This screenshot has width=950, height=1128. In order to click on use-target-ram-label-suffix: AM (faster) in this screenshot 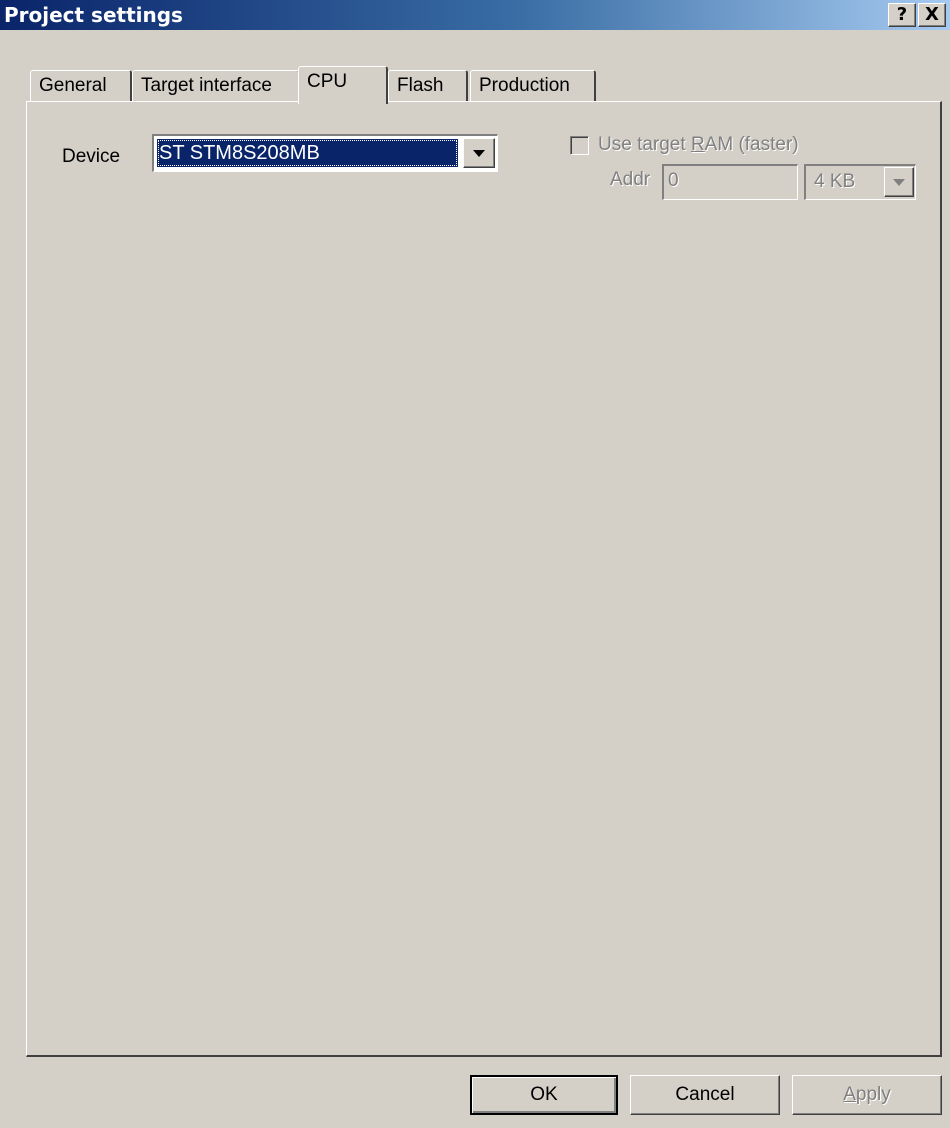, I will do `click(751, 144)`.